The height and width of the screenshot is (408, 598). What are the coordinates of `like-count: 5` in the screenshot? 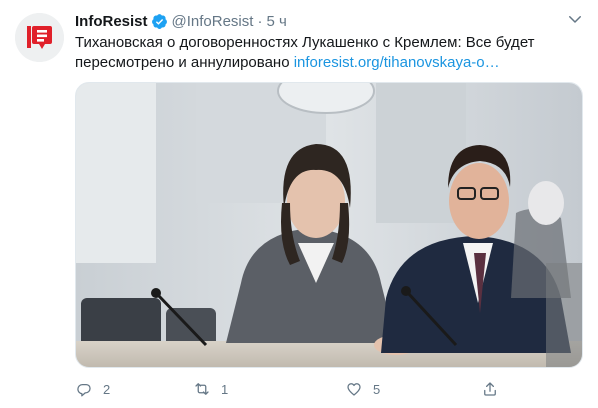 It's located at (377, 389).